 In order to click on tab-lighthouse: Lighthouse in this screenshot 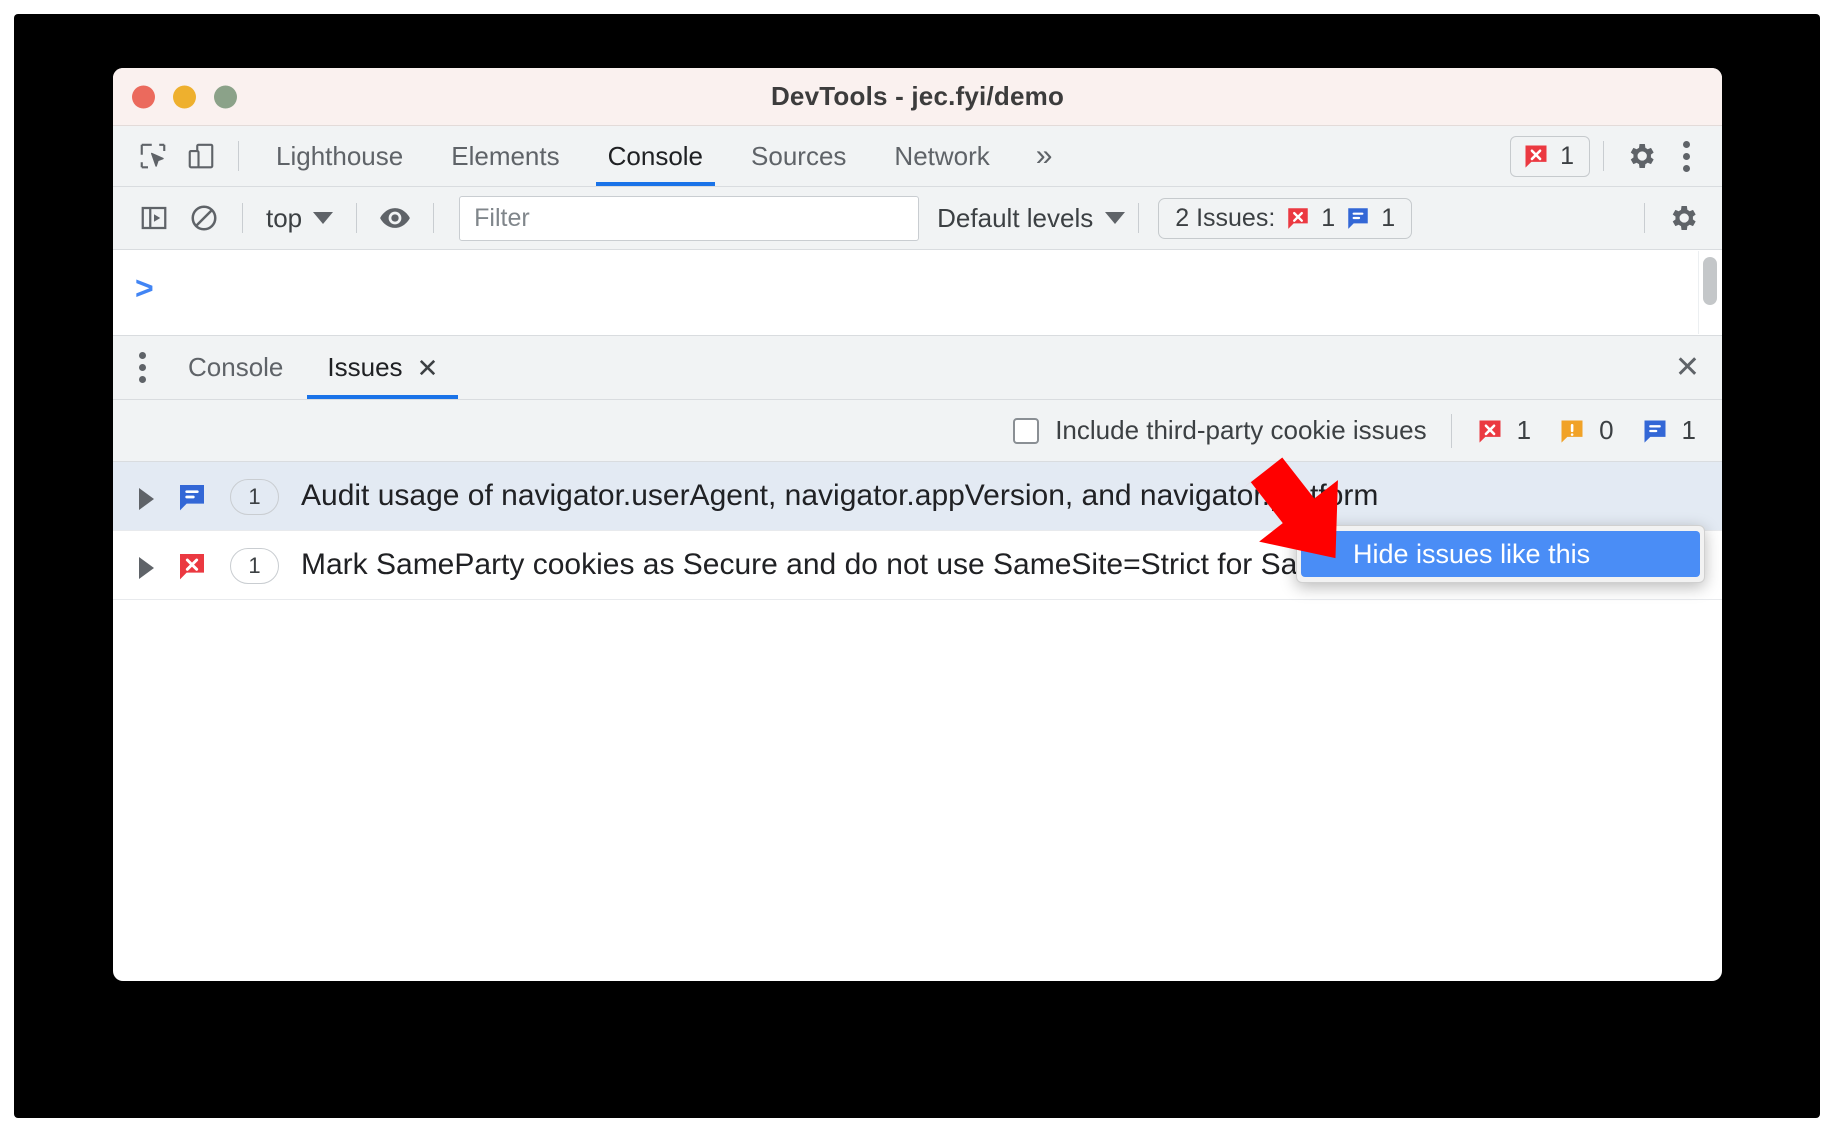, I will do `click(339, 156)`.